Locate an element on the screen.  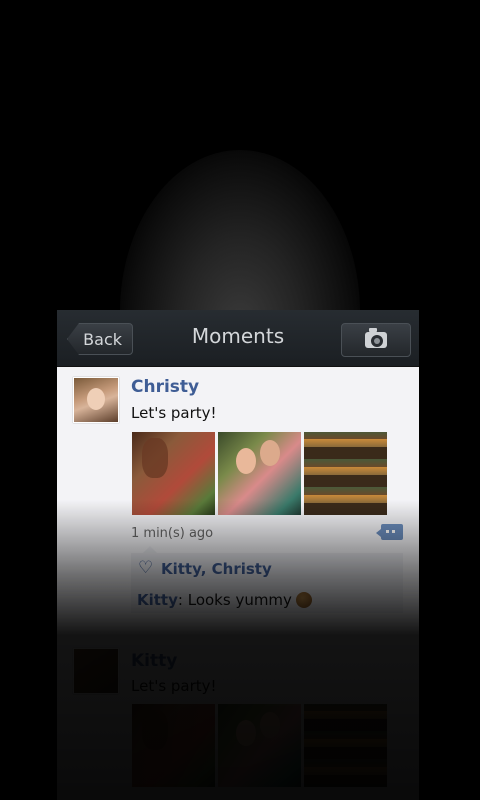
comment-item: Kitty: Looks yummy is located at coordinates (224, 600).